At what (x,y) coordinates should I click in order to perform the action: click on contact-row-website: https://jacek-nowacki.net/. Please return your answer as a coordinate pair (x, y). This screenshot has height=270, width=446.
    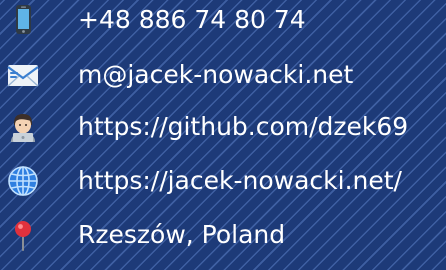
    Looking at the image, I should click on (223, 181).